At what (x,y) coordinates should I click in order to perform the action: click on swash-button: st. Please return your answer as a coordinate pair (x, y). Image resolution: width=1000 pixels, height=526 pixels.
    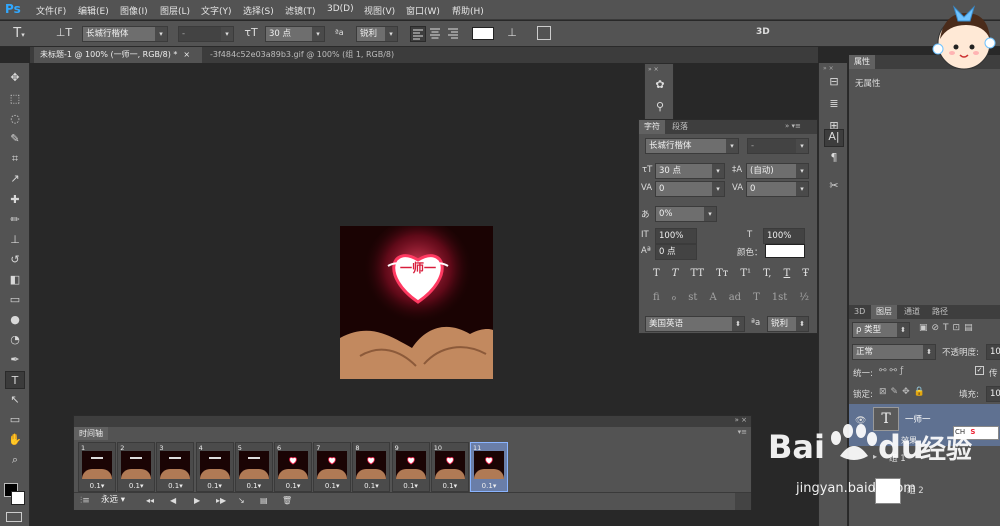
    Looking at the image, I should click on (692, 297).